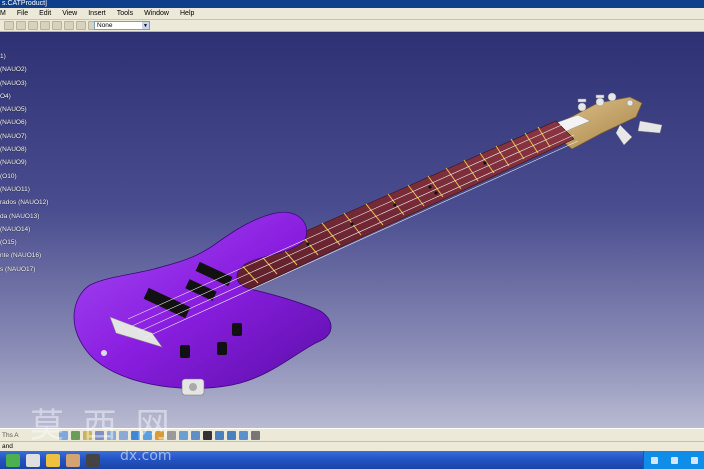 Image resolution: width=704 pixels, height=469 pixels. What do you see at coordinates (352, 460) in the screenshot?
I see `taskbar` at bounding box center [352, 460].